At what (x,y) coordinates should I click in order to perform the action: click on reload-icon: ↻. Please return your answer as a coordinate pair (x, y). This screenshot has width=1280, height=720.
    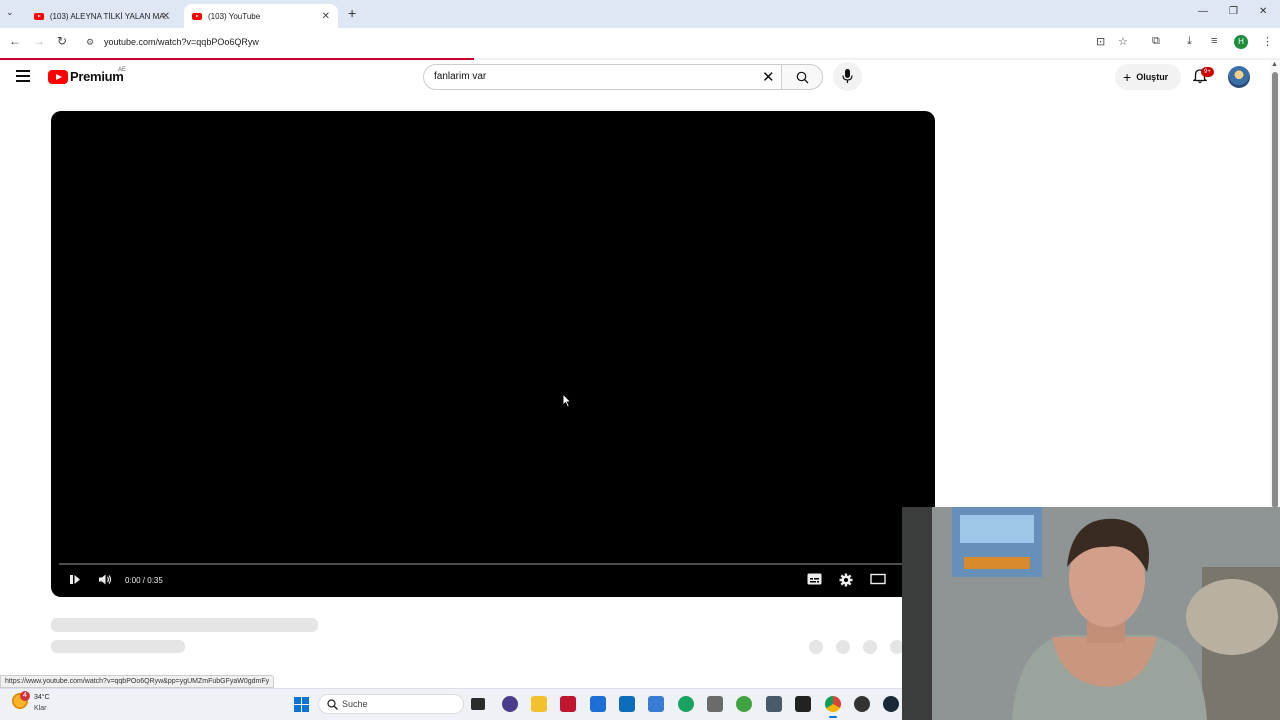
    Looking at the image, I should click on (62, 41).